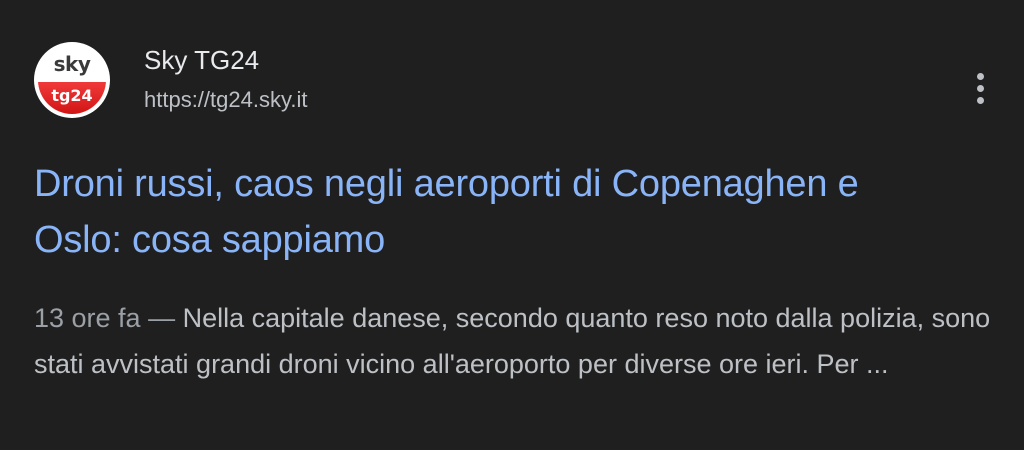  What do you see at coordinates (72, 95) in the screenshot?
I see `logo-tg24-text: tg24` at bounding box center [72, 95].